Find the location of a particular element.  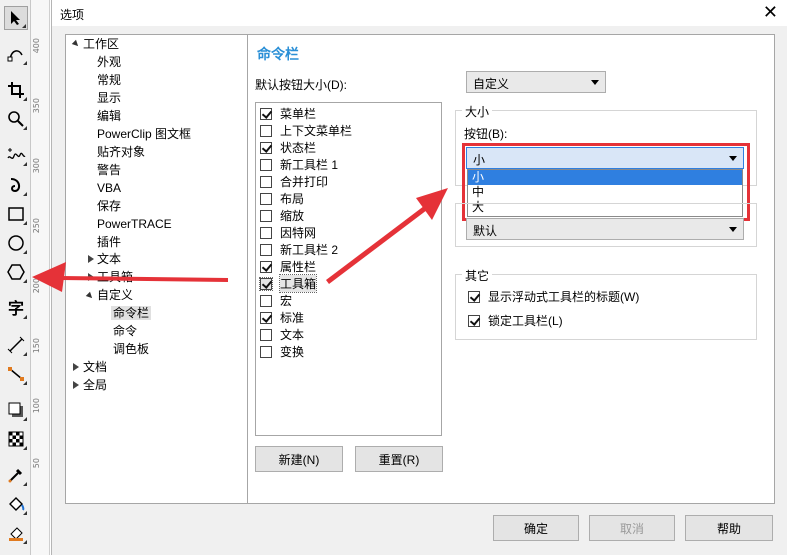

list-item-toolbox: 工具箱 is located at coordinates (288, 283).